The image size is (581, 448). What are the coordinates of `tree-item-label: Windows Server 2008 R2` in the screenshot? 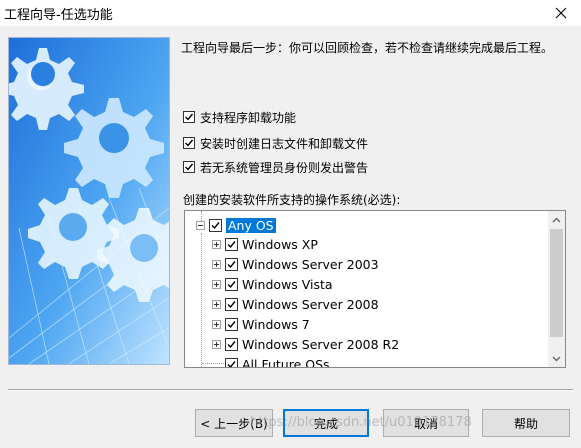 It's located at (321, 344).